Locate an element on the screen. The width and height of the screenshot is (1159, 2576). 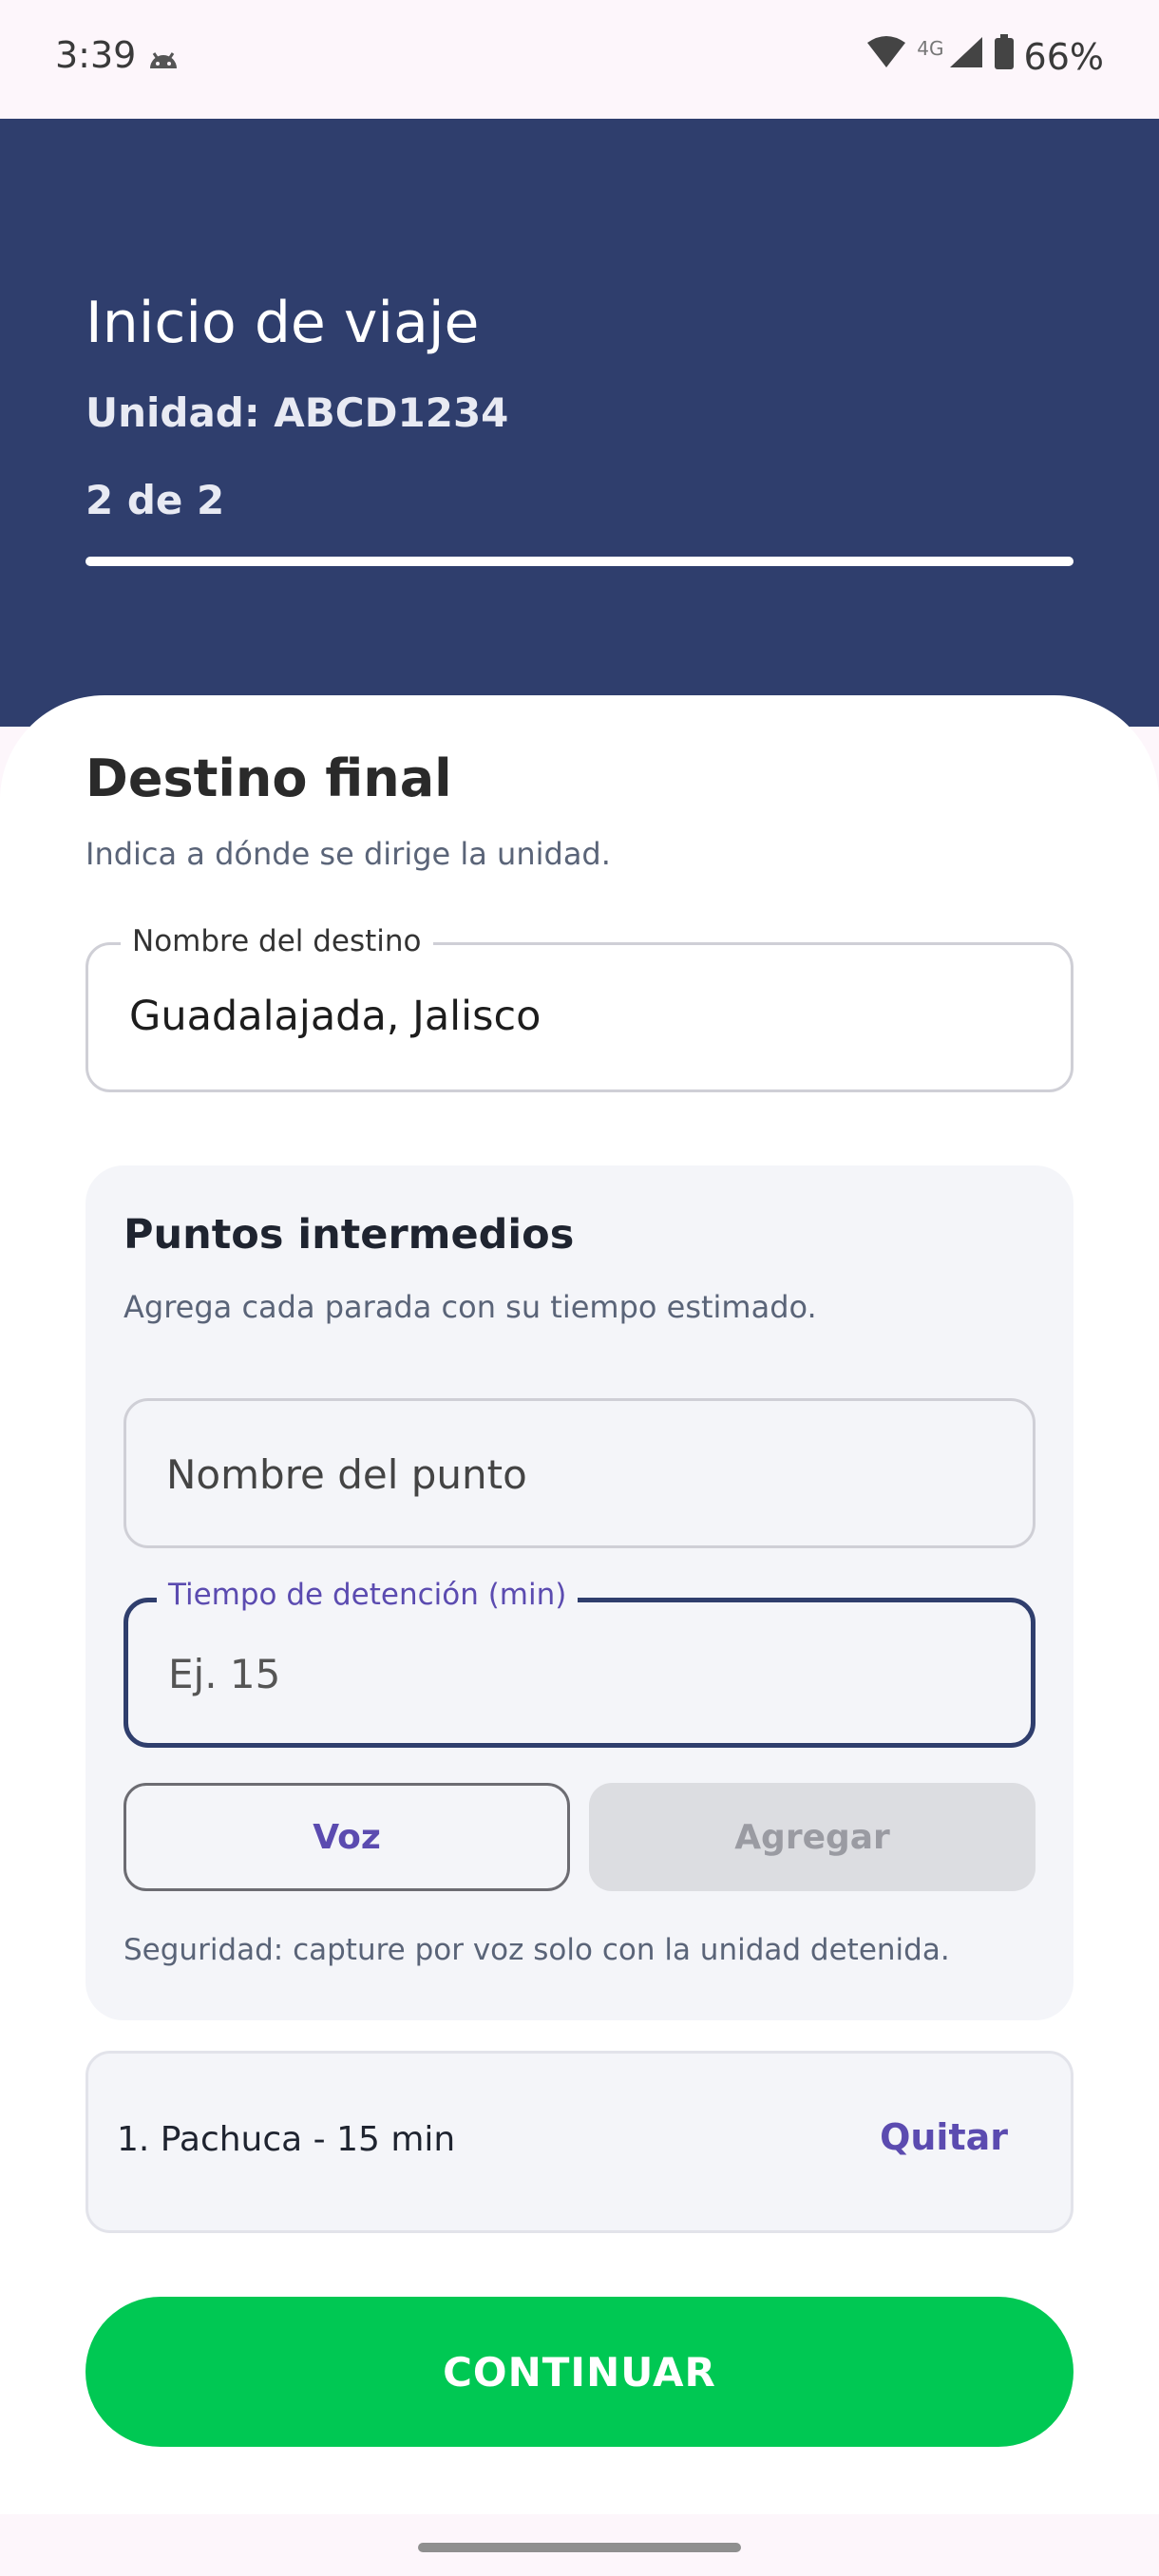
destination-name-field: Nombre del destino Guadalajada, Jalisco is located at coordinates (580, 1008).